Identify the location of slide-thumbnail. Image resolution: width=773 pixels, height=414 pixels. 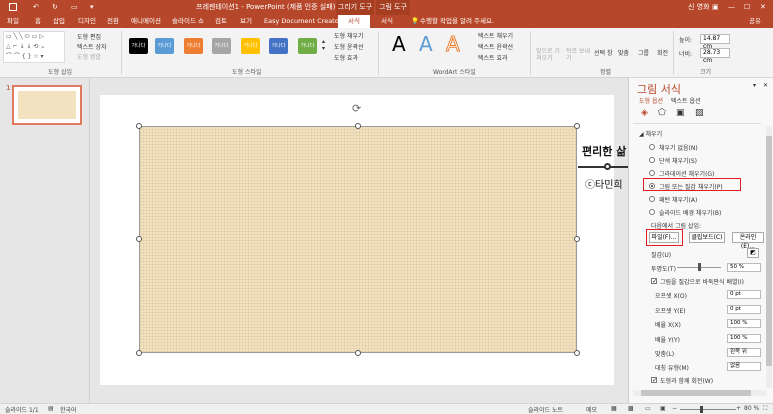
(47, 105).